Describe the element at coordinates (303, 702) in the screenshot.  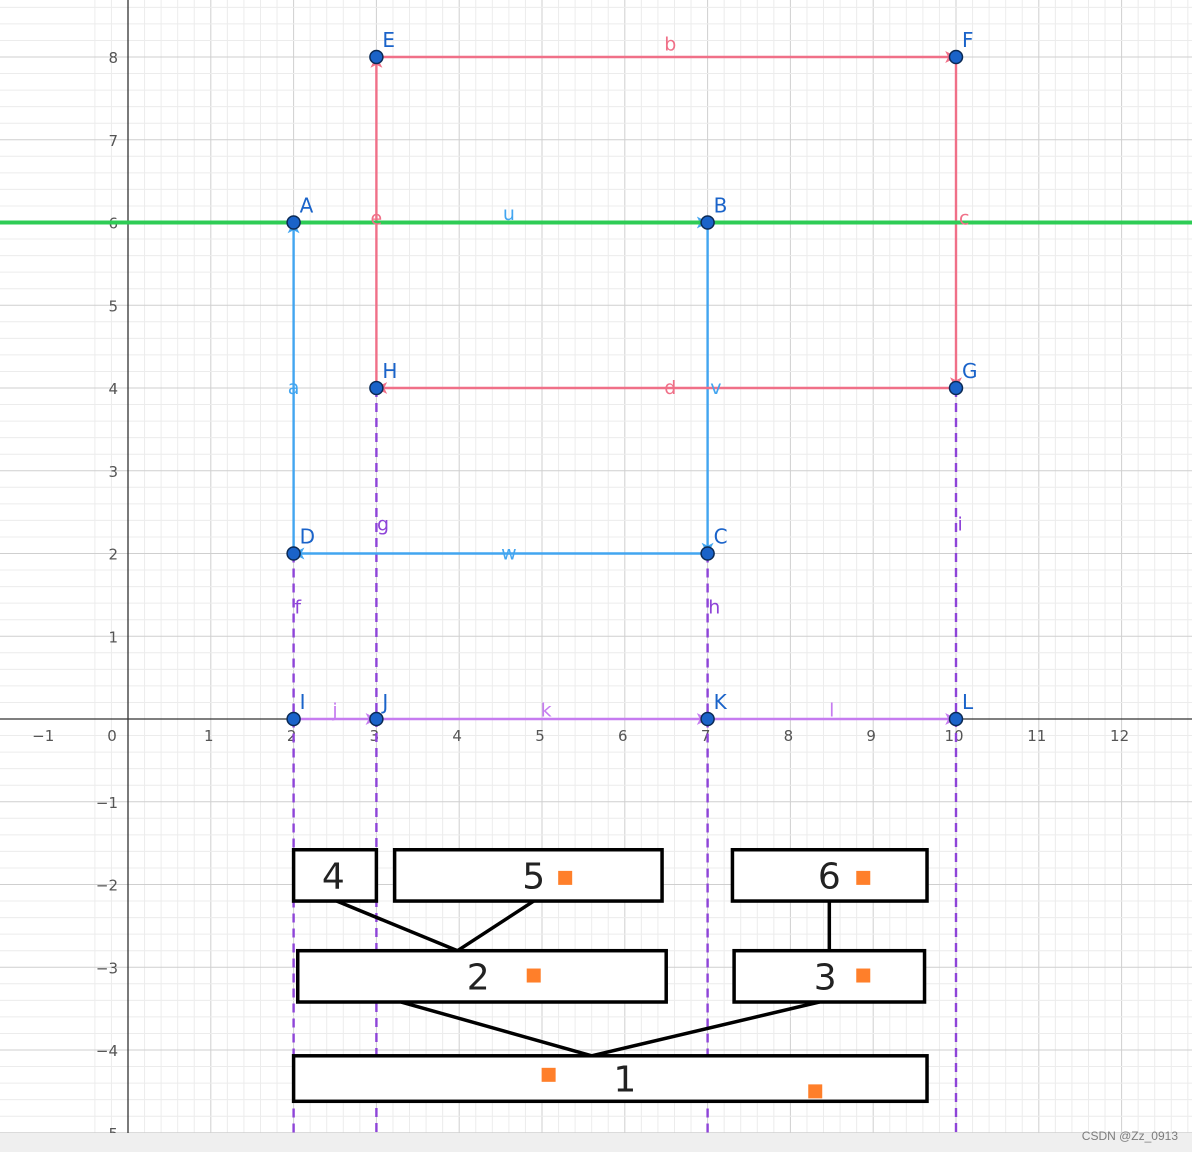
I see `point-label-I: I` at that location.